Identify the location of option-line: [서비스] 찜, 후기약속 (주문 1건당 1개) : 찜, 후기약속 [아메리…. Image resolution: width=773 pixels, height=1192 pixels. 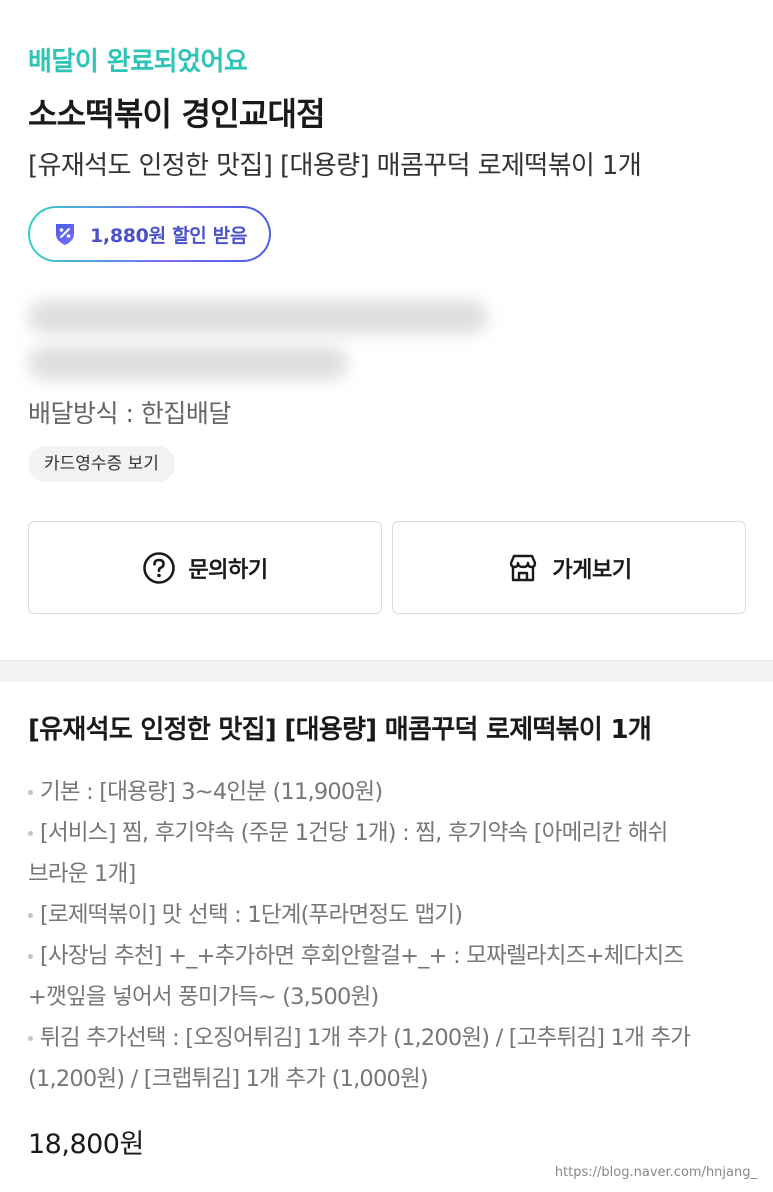
(354, 833).